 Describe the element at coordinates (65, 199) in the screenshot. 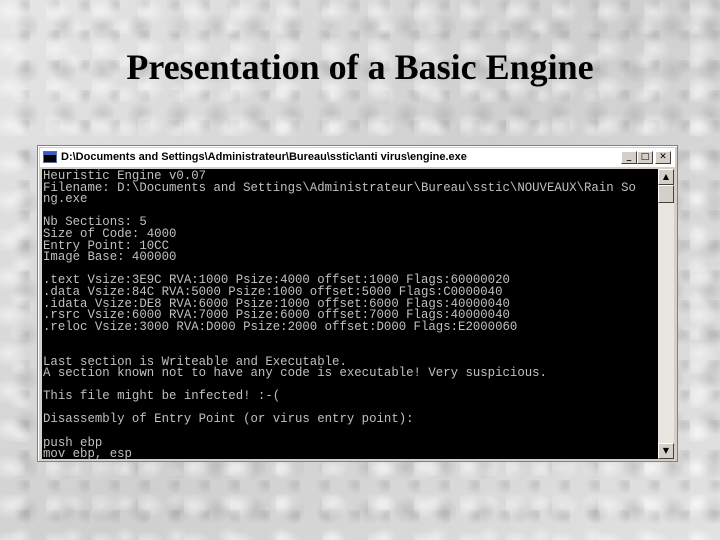

I see `console-line: ng.exe` at that location.